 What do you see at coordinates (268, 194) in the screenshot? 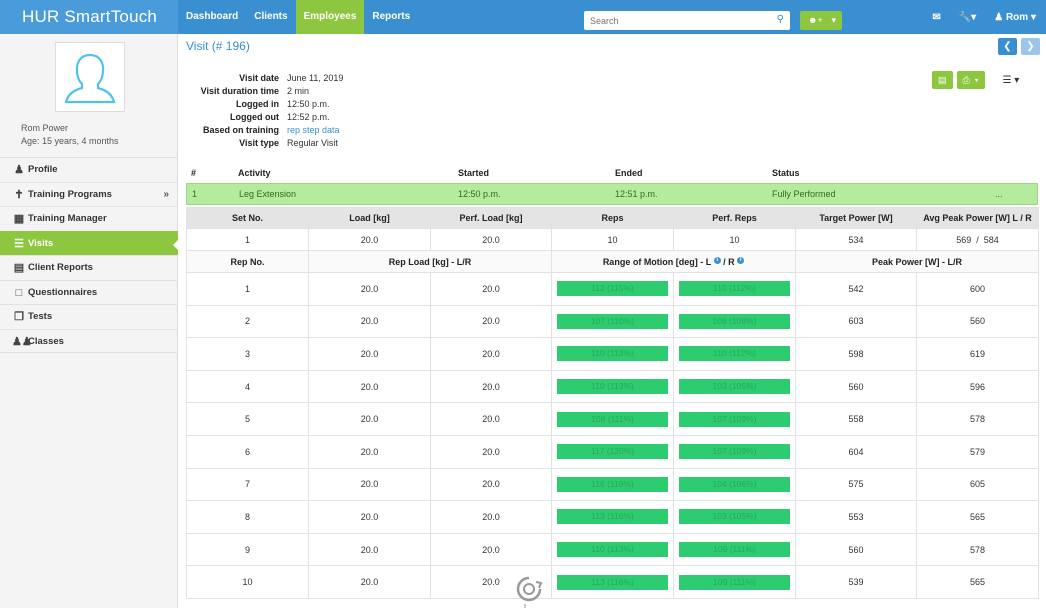
I see `activity-name: Leg Extension` at bounding box center [268, 194].